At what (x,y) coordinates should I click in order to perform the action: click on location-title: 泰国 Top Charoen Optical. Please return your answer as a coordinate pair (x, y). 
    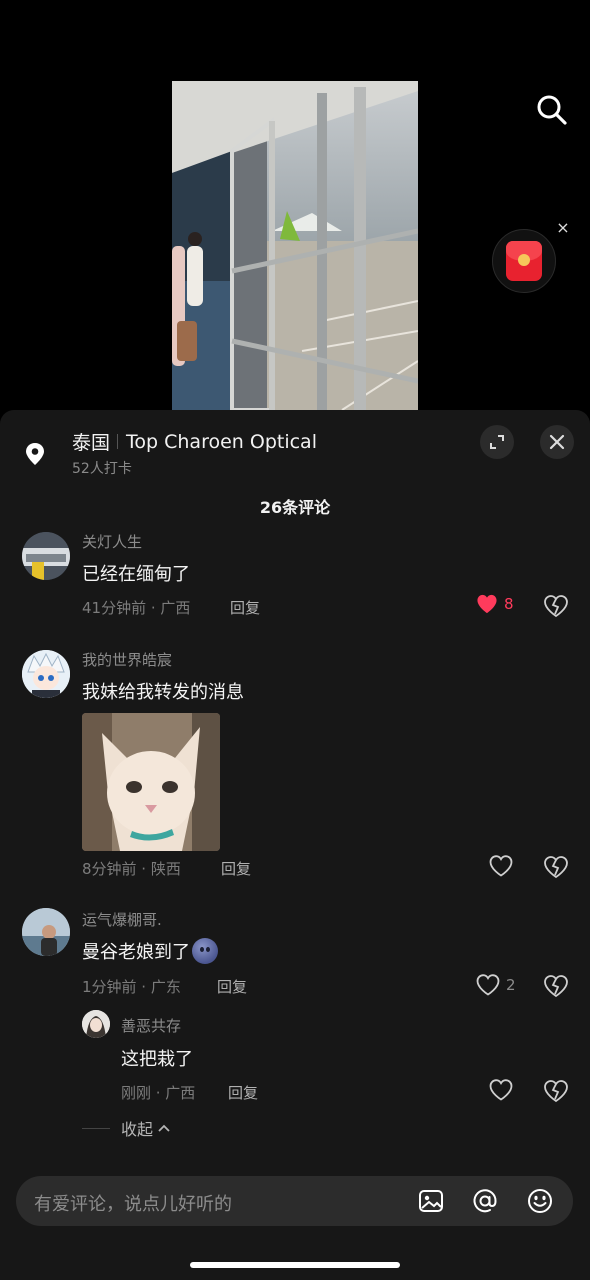
    Looking at the image, I should click on (194, 441).